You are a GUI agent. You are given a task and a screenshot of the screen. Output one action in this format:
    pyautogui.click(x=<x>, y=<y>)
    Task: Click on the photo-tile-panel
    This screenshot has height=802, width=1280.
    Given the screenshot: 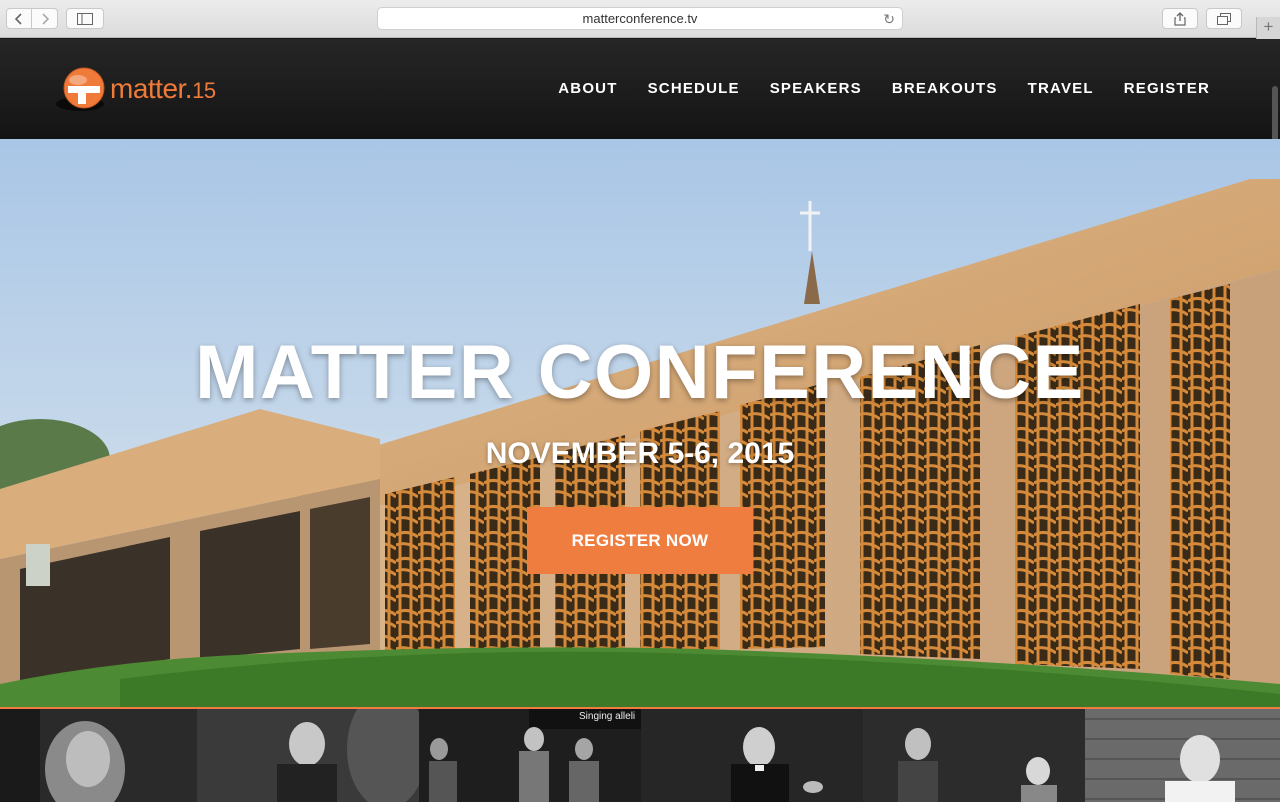 What is the action you would take?
    pyautogui.click(x=974, y=755)
    